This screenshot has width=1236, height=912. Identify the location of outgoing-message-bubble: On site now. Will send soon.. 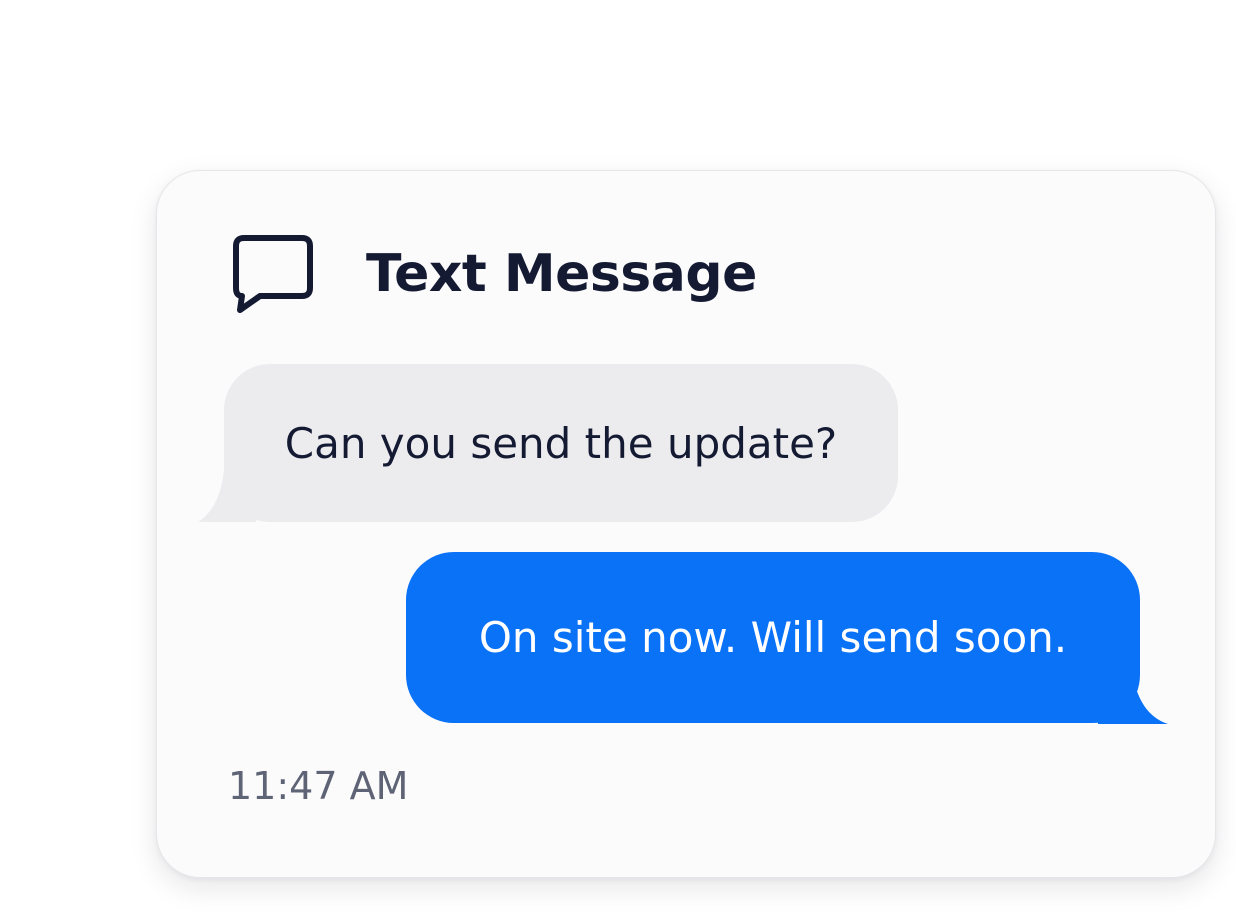
(773, 637).